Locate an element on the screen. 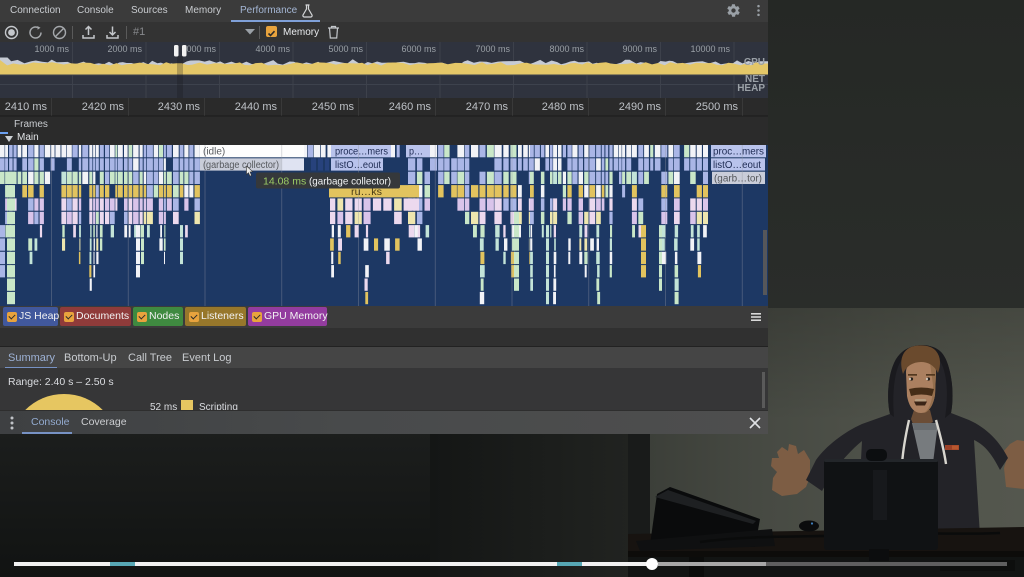 This screenshot has height=577, width=1024. svg-text: 14.08 ms is located at coordinates (284, 182).